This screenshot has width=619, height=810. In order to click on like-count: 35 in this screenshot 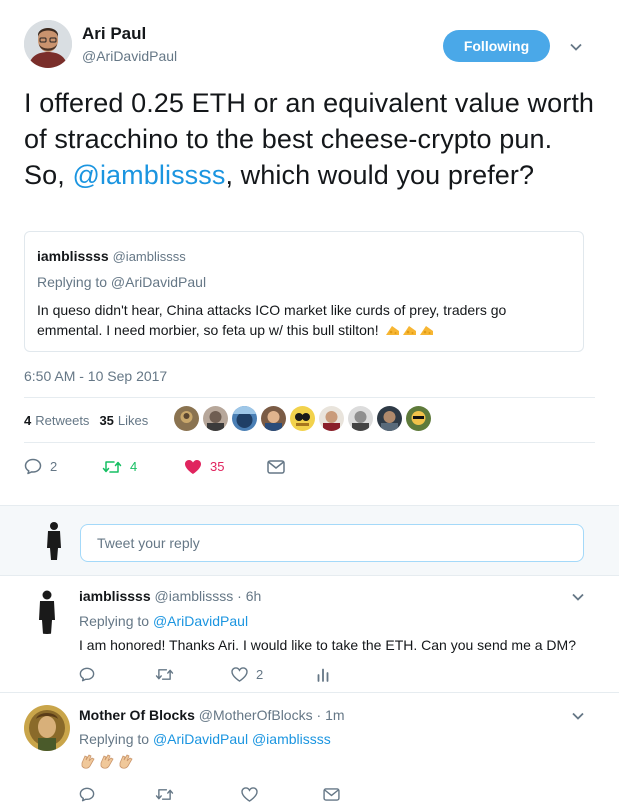, I will do `click(217, 466)`.